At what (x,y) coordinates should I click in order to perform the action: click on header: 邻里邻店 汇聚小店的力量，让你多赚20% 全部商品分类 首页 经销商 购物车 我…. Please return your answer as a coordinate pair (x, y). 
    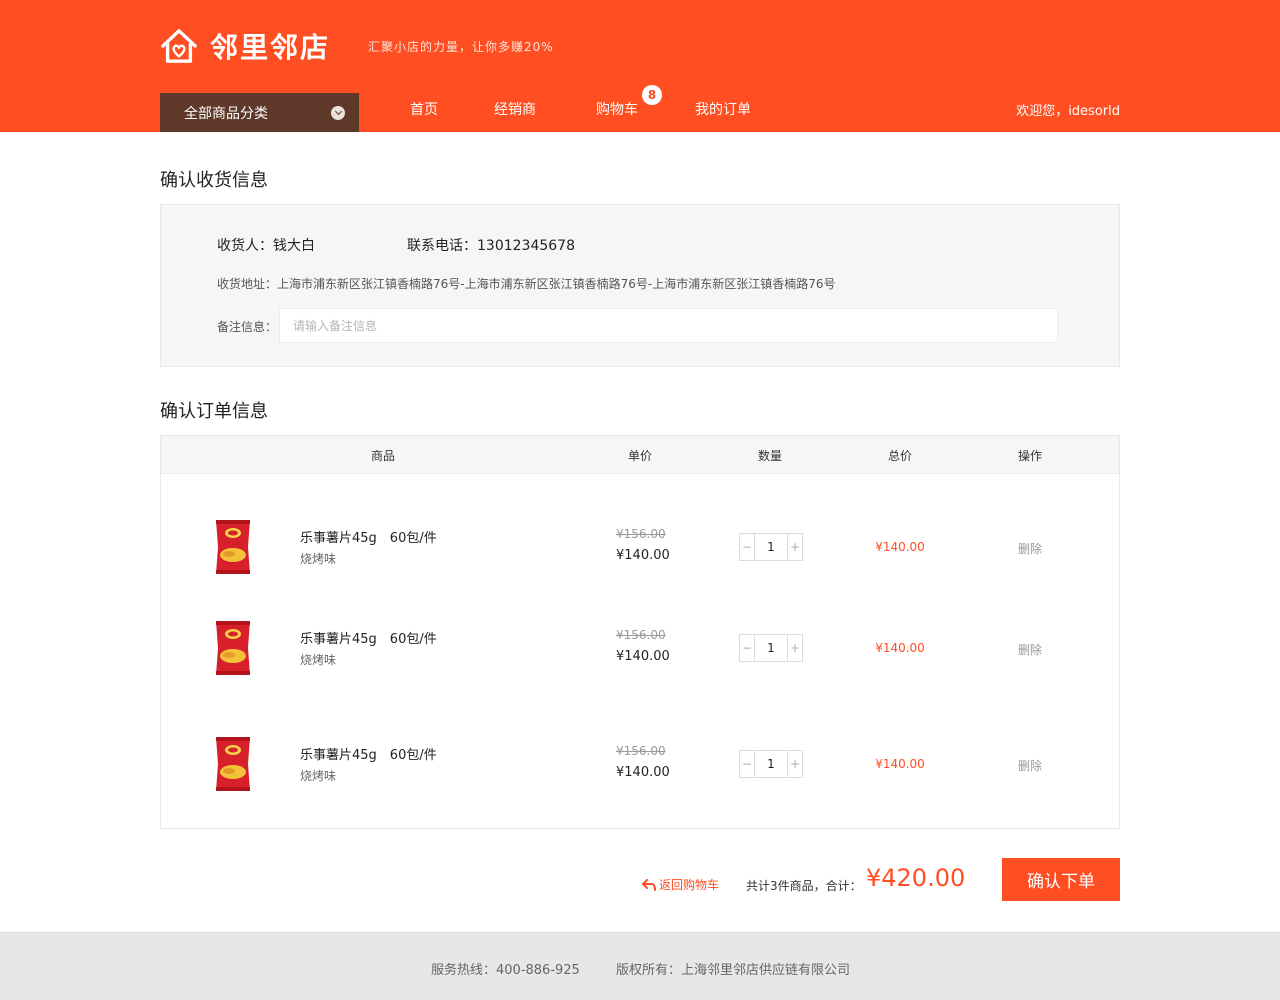
    Looking at the image, I should click on (640, 66).